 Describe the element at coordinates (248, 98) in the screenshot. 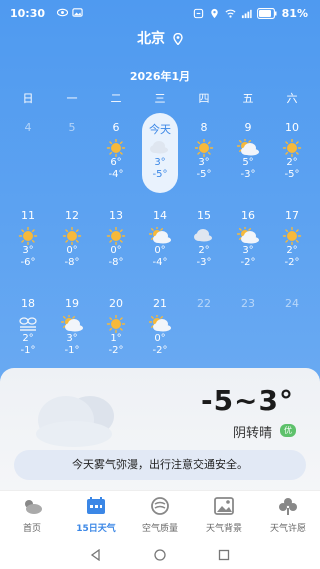

I see `weekday-label: 五` at that location.